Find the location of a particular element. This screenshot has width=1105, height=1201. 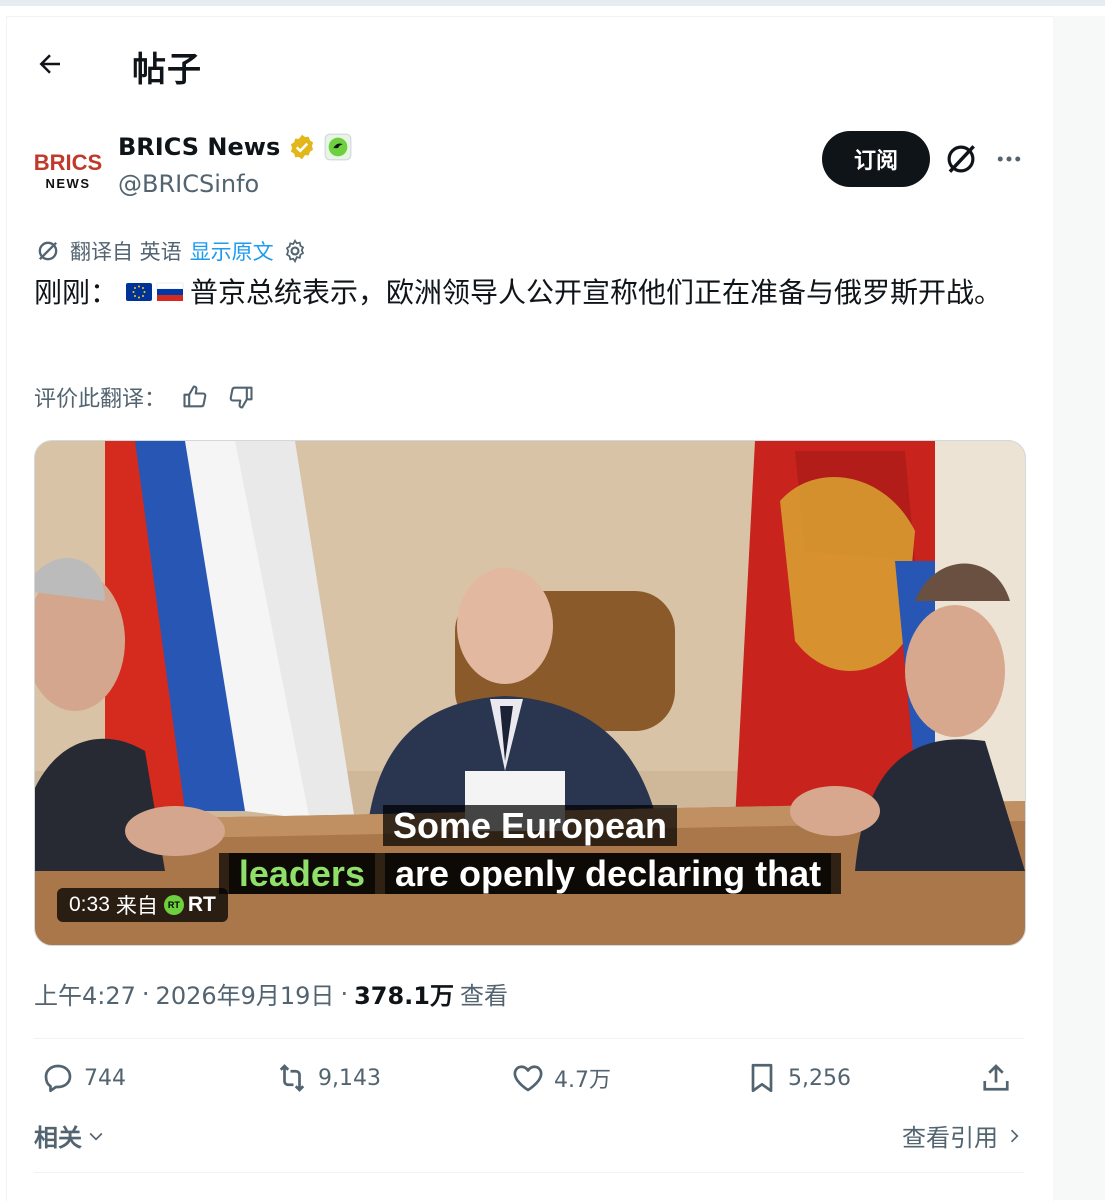

video-source-name: RT is located at coordinates (201, 904).